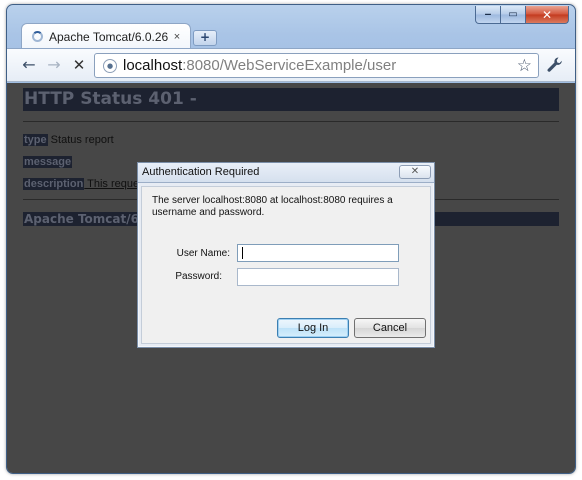 Image resolution: width=582 pixels, height=480 pixels. Describe the element at coordinates (54, 184) in the screenshot. I see `description-label: description` at that location.